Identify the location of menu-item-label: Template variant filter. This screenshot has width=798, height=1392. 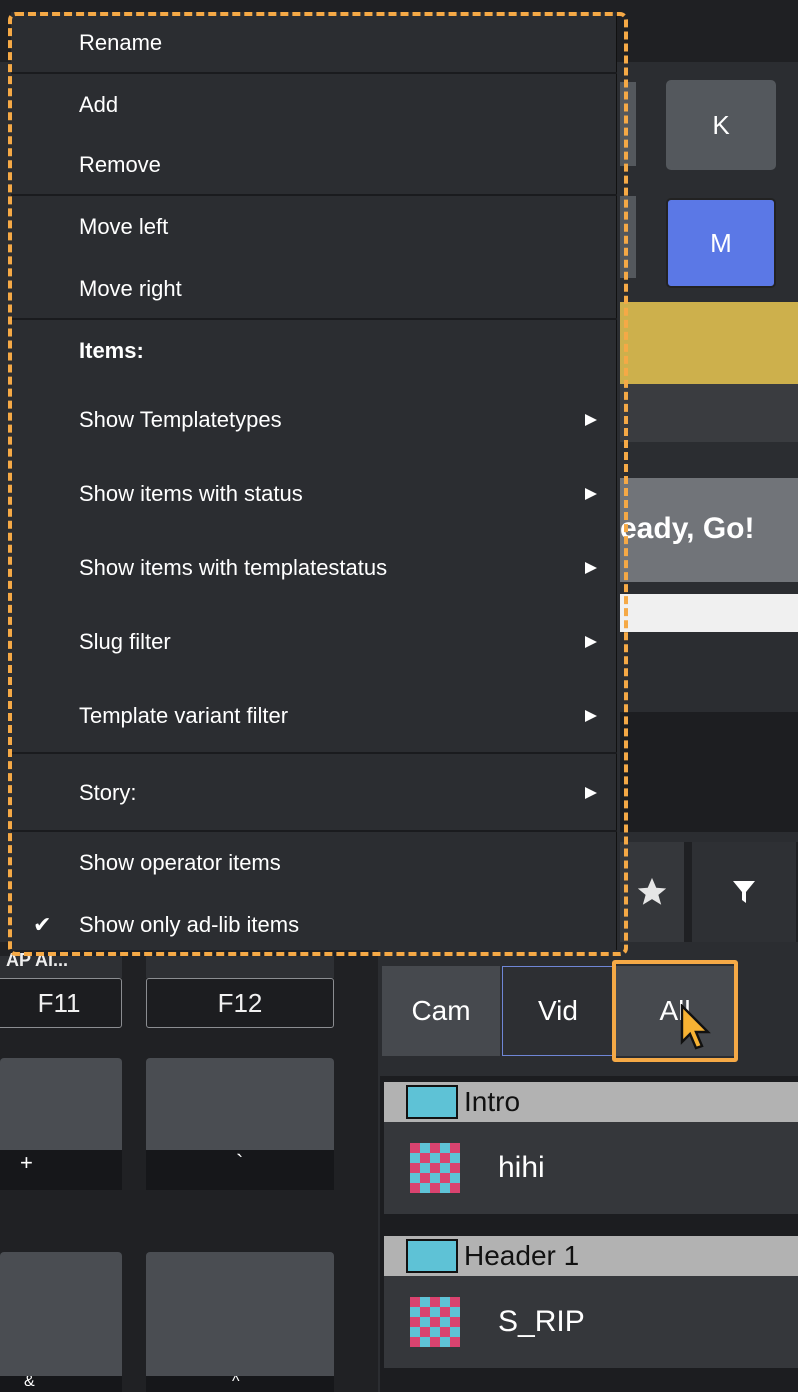
(184, 715).